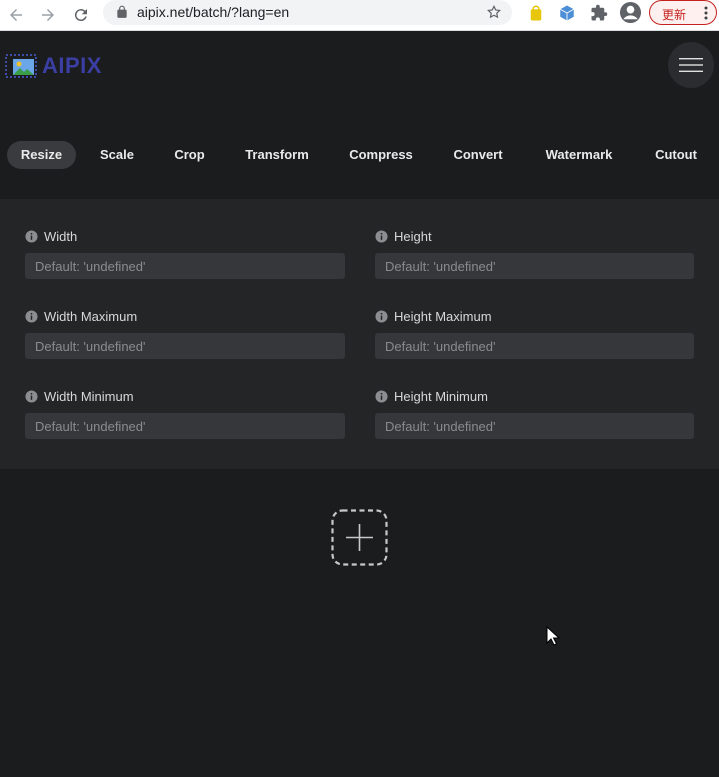 The height and width of the screenshot is (777, 719). I want to click on width-input, so click(185, 266).